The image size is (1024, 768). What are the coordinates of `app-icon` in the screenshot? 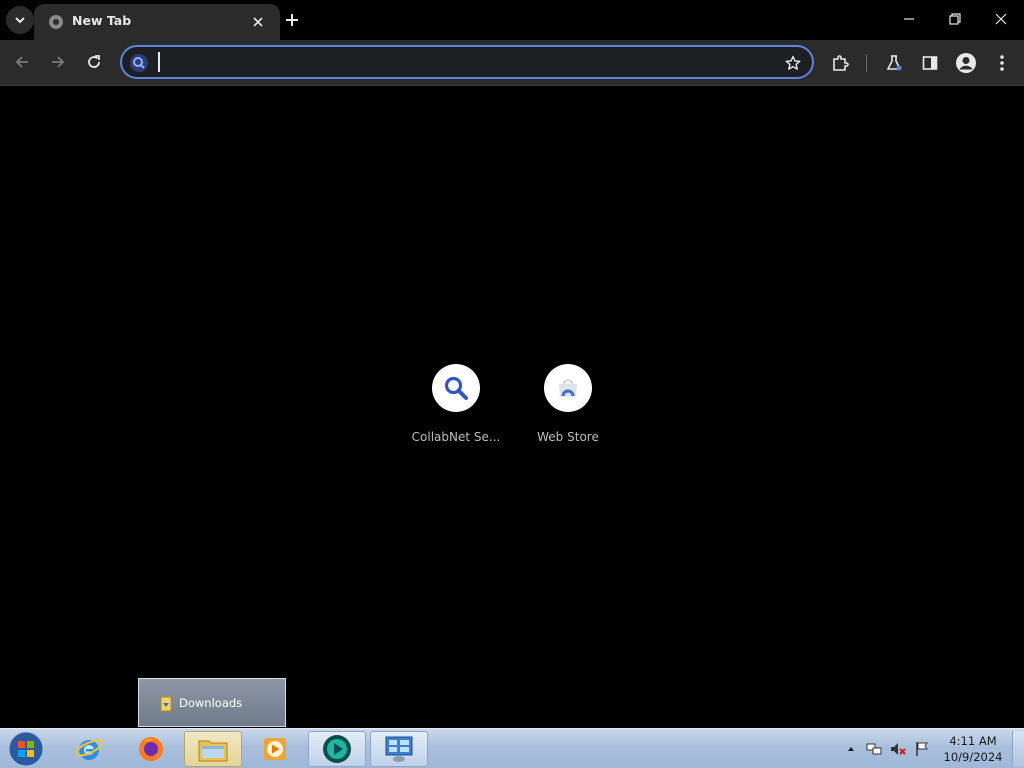 It's located at (337, 749).